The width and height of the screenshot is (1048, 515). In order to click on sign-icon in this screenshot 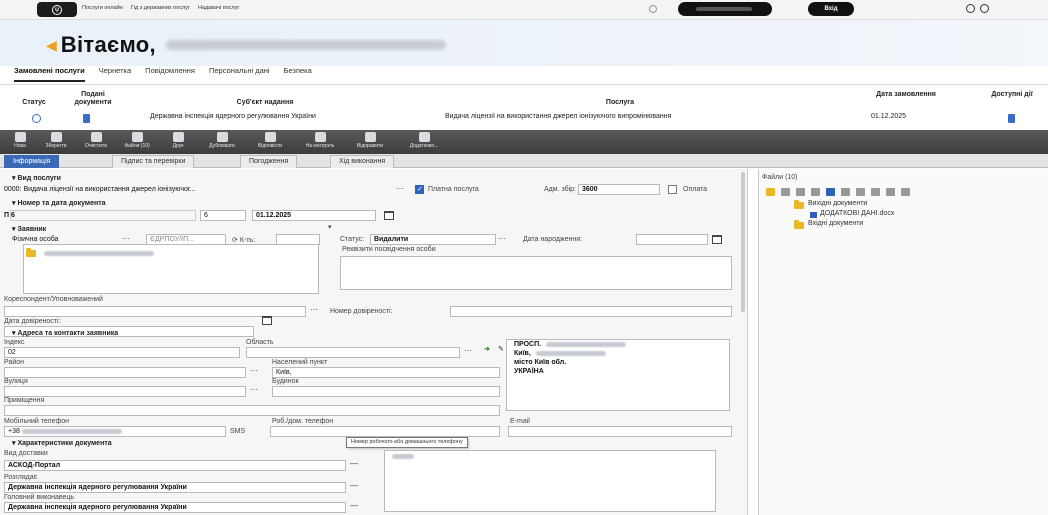, I will do `click(845, 192)`.